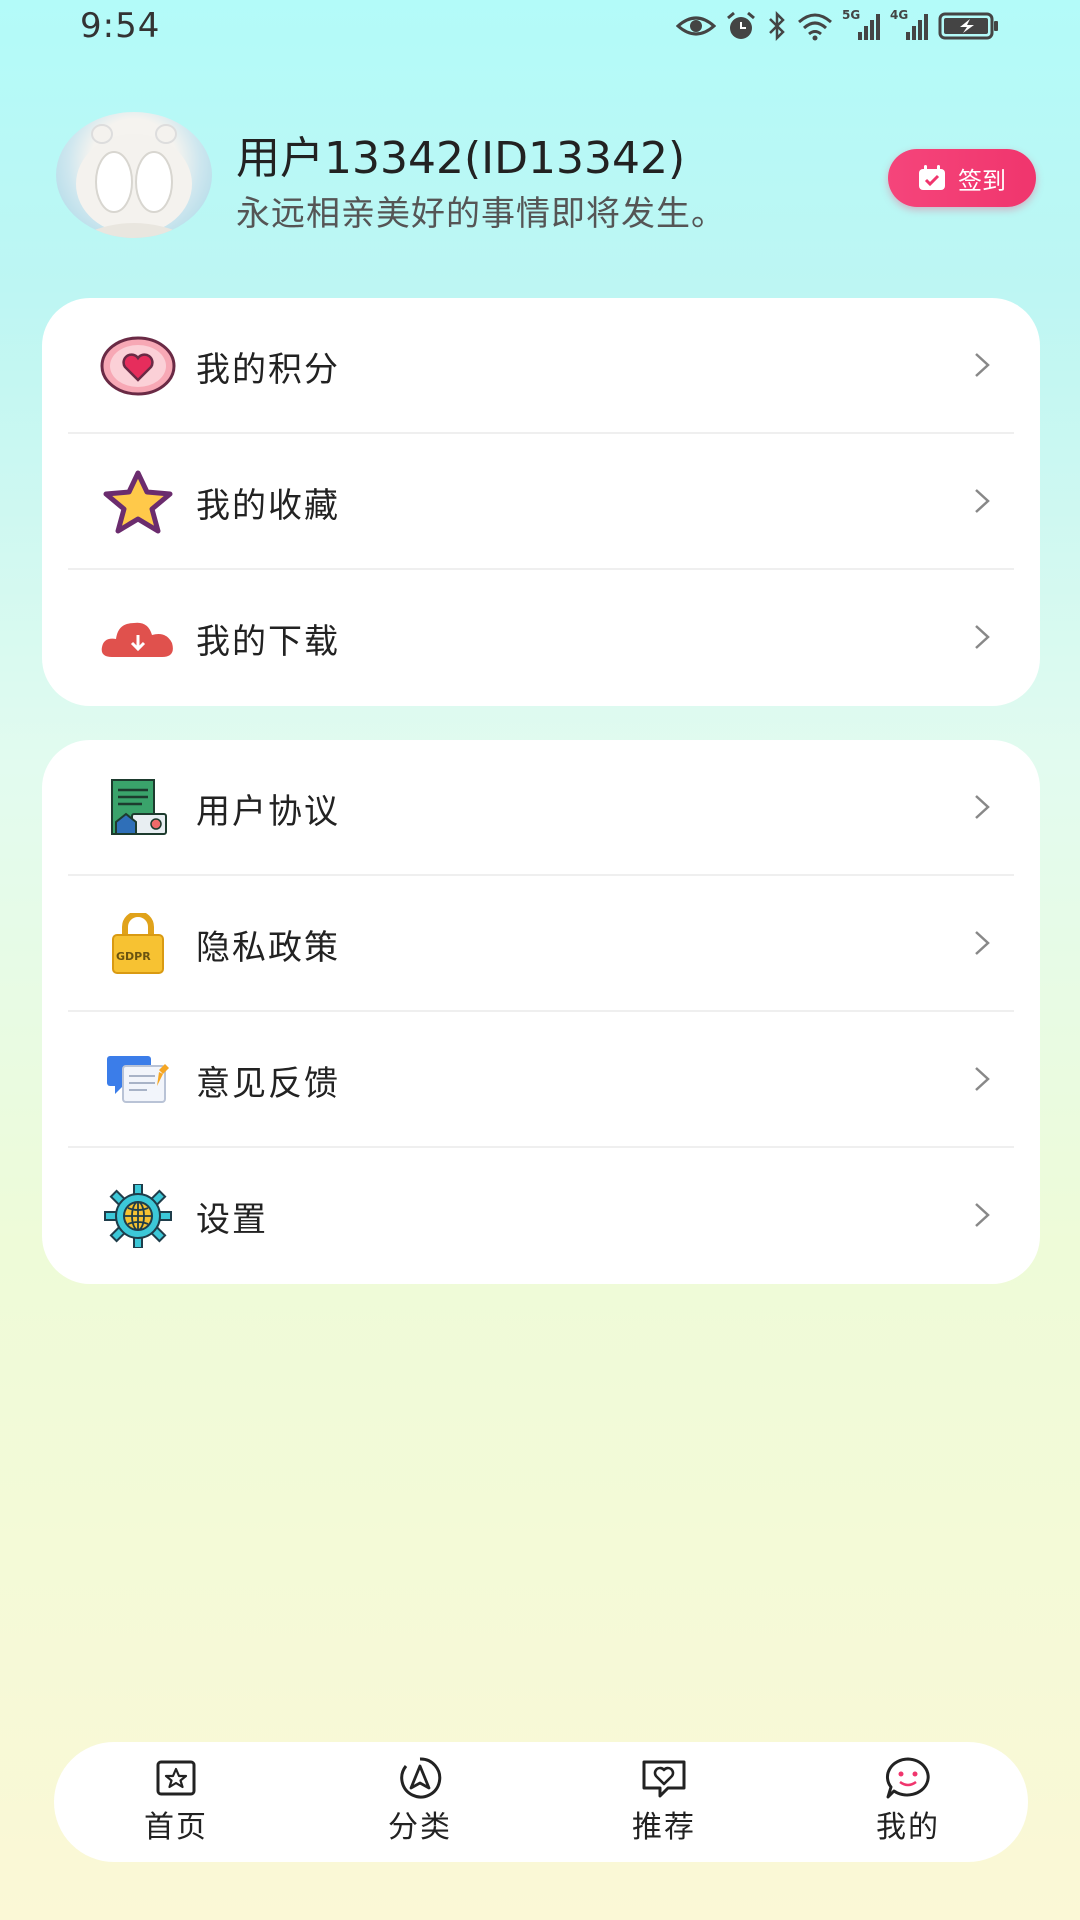 The image size is (1080, 1920). What do you see at coordinates (664, 1806) in the screenshot?
I see `tab-recommend: 推荐` at bounding box center [664, 1806].